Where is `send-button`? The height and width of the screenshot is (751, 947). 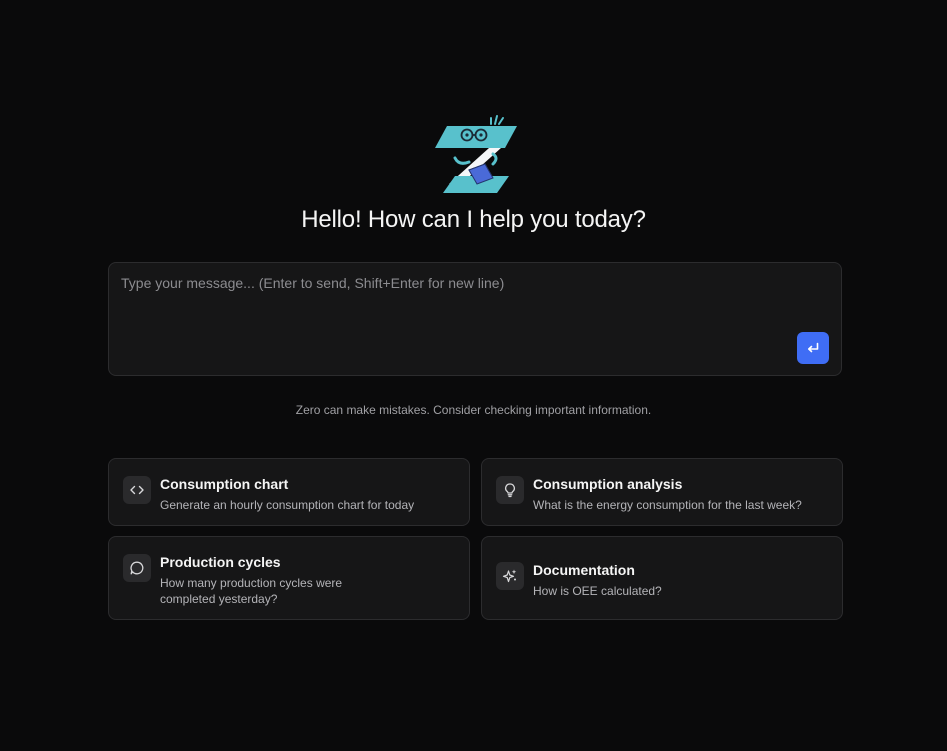 send-button is located at coordinates (813, 348).